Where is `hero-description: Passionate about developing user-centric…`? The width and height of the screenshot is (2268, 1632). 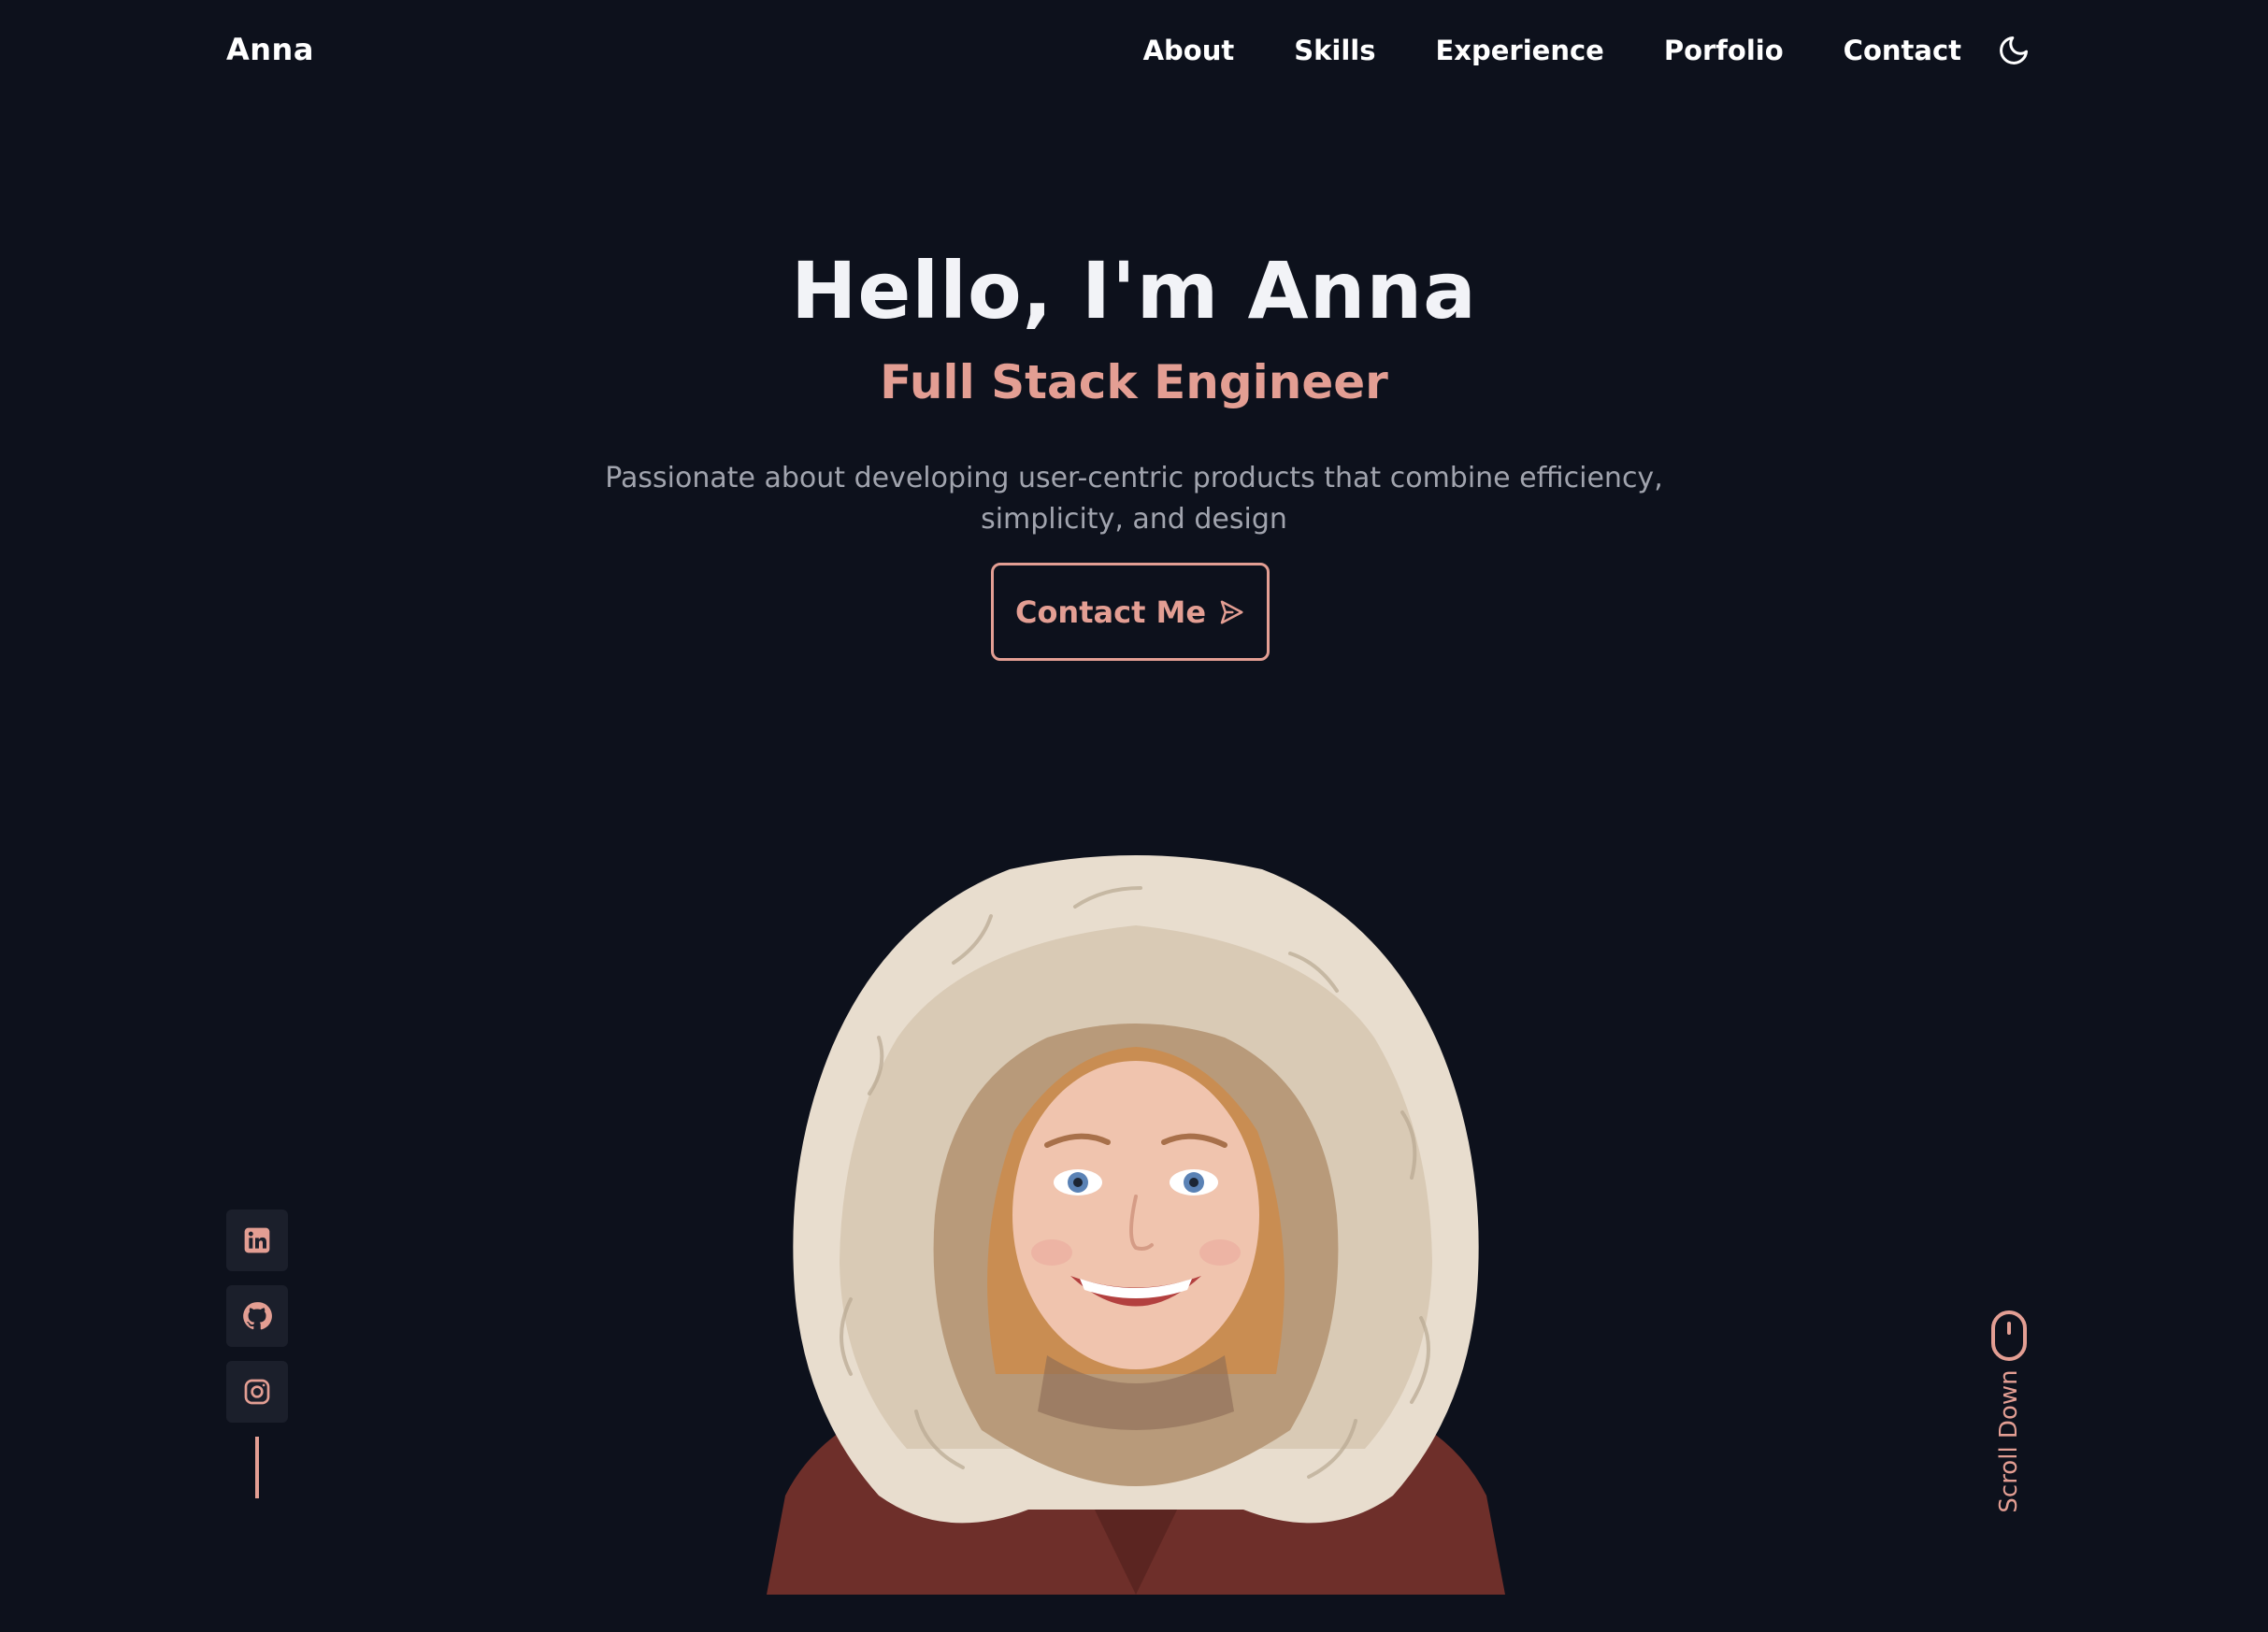
hero-description: Passionate about developing user-centric… is located at coordinates (1134, 499).